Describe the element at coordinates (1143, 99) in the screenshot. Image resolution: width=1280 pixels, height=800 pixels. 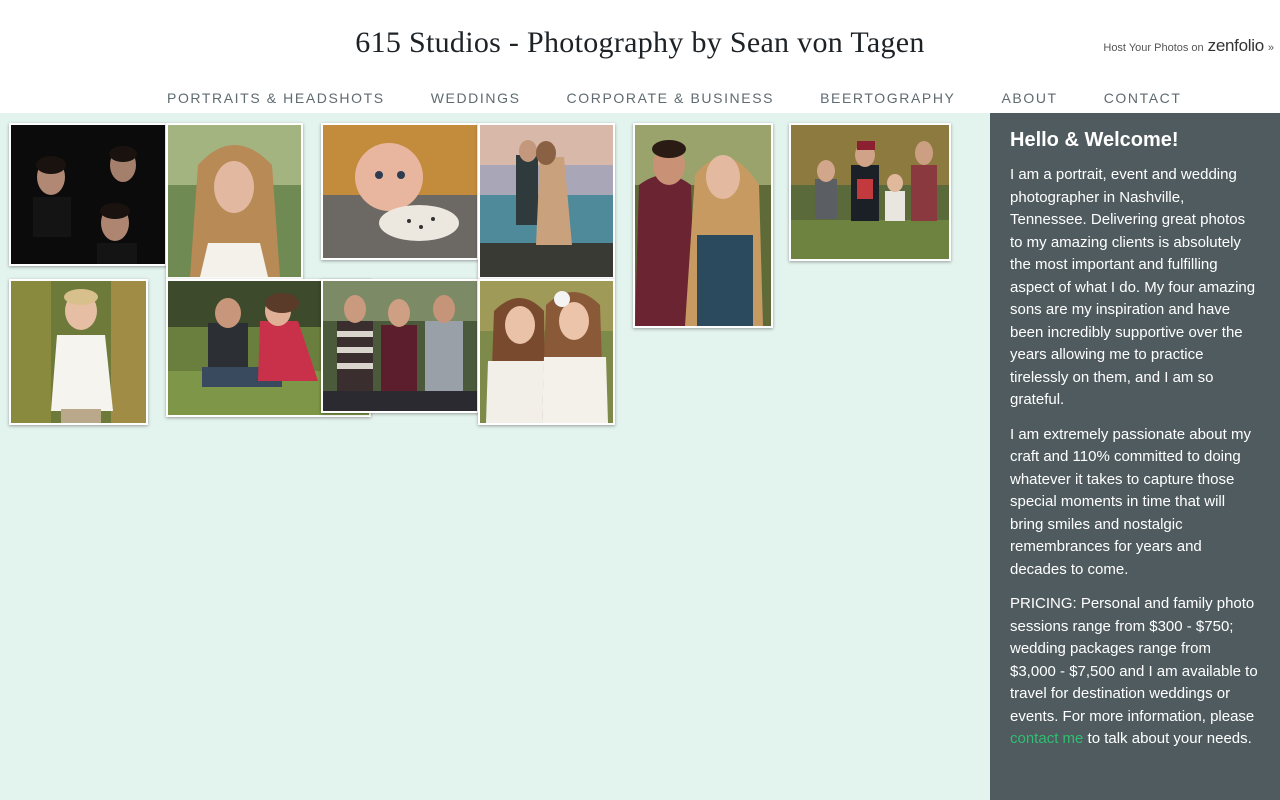
I see `nav-contact: CONTACT` at that location.